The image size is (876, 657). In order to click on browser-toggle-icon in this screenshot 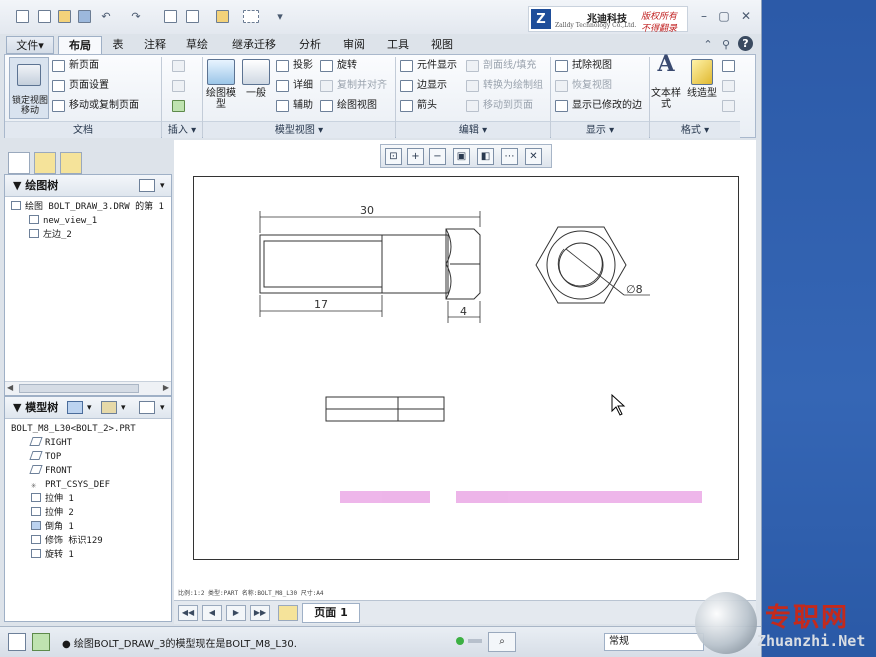, I will do `click(41, 642)`.